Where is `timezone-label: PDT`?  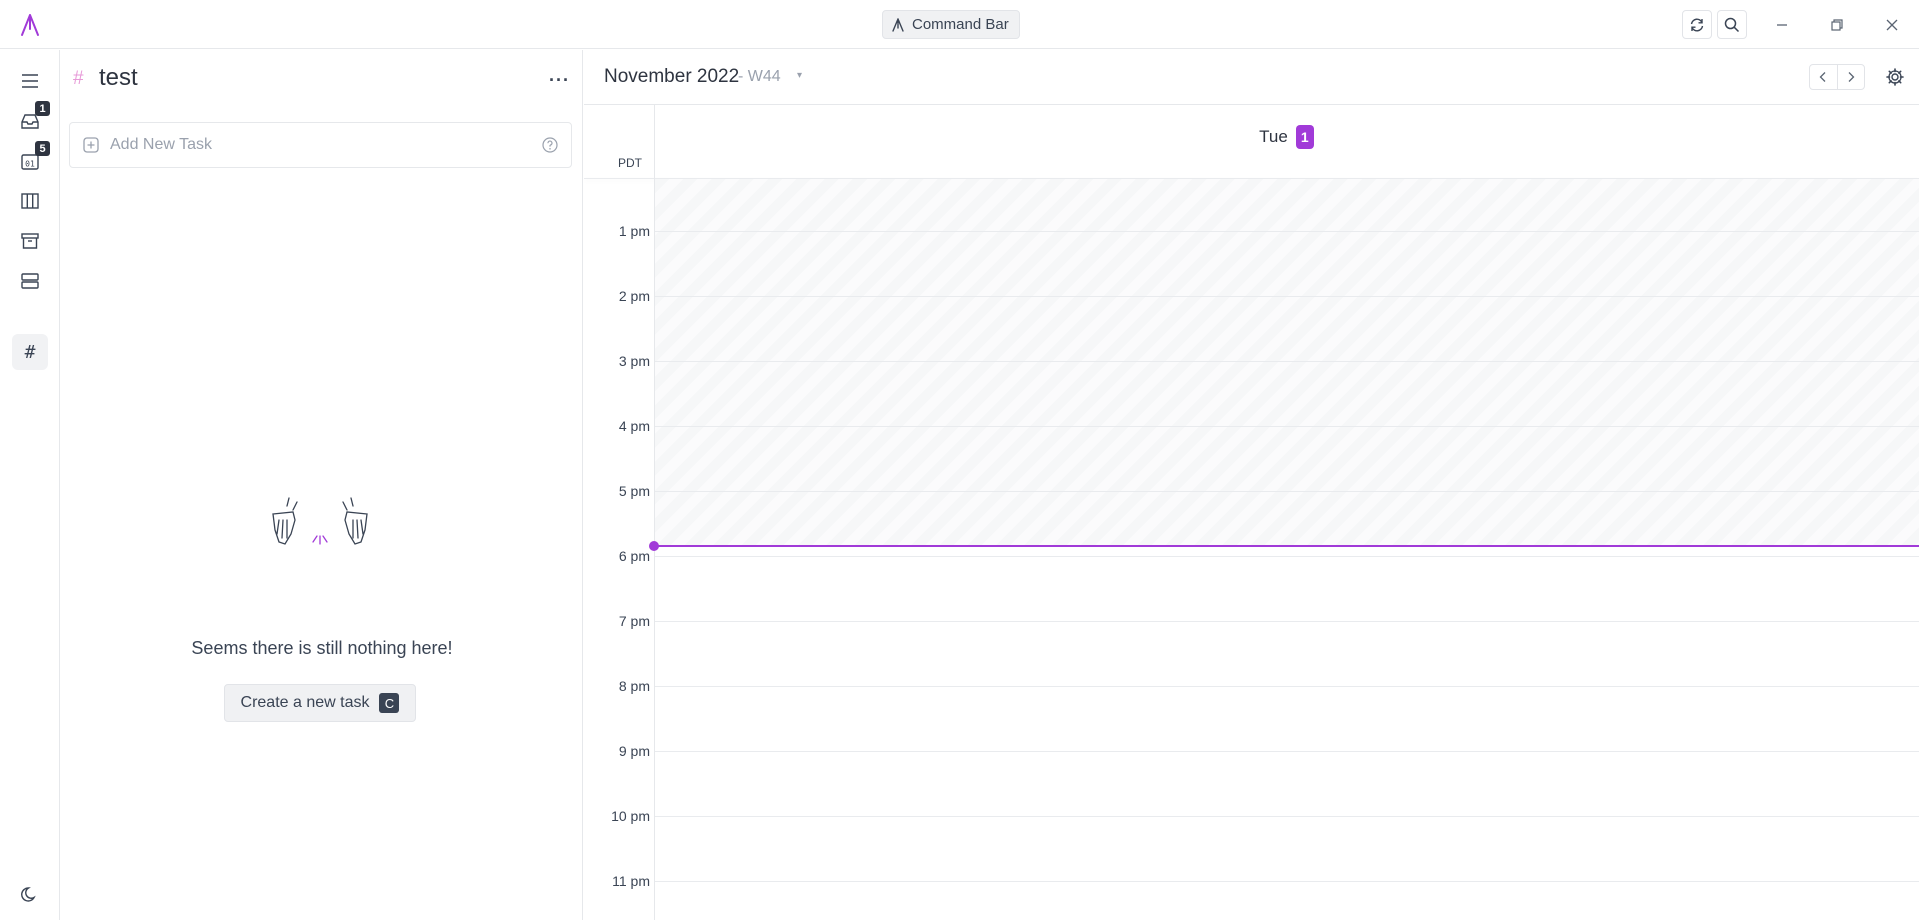
timezone-label: PDT is located at coordinates (630, 163).